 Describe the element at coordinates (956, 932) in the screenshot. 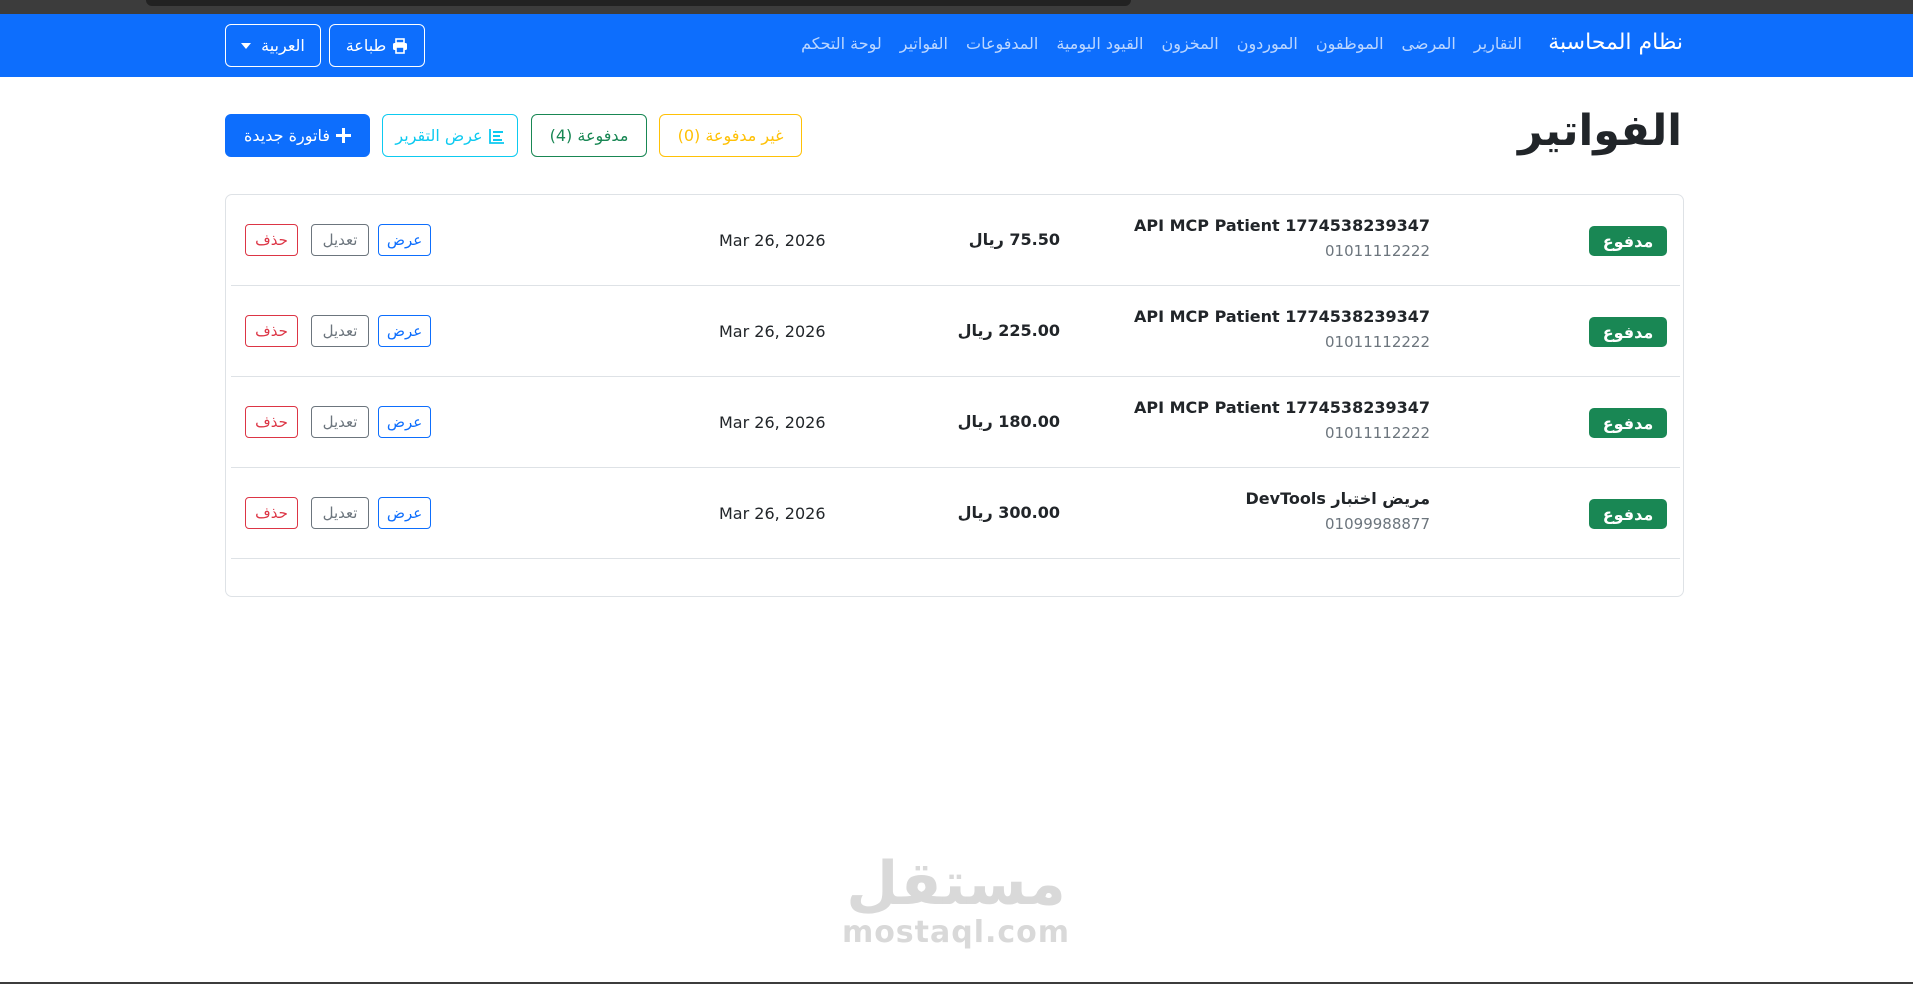

I see `watermark-latin: mostaql.com` at that location.